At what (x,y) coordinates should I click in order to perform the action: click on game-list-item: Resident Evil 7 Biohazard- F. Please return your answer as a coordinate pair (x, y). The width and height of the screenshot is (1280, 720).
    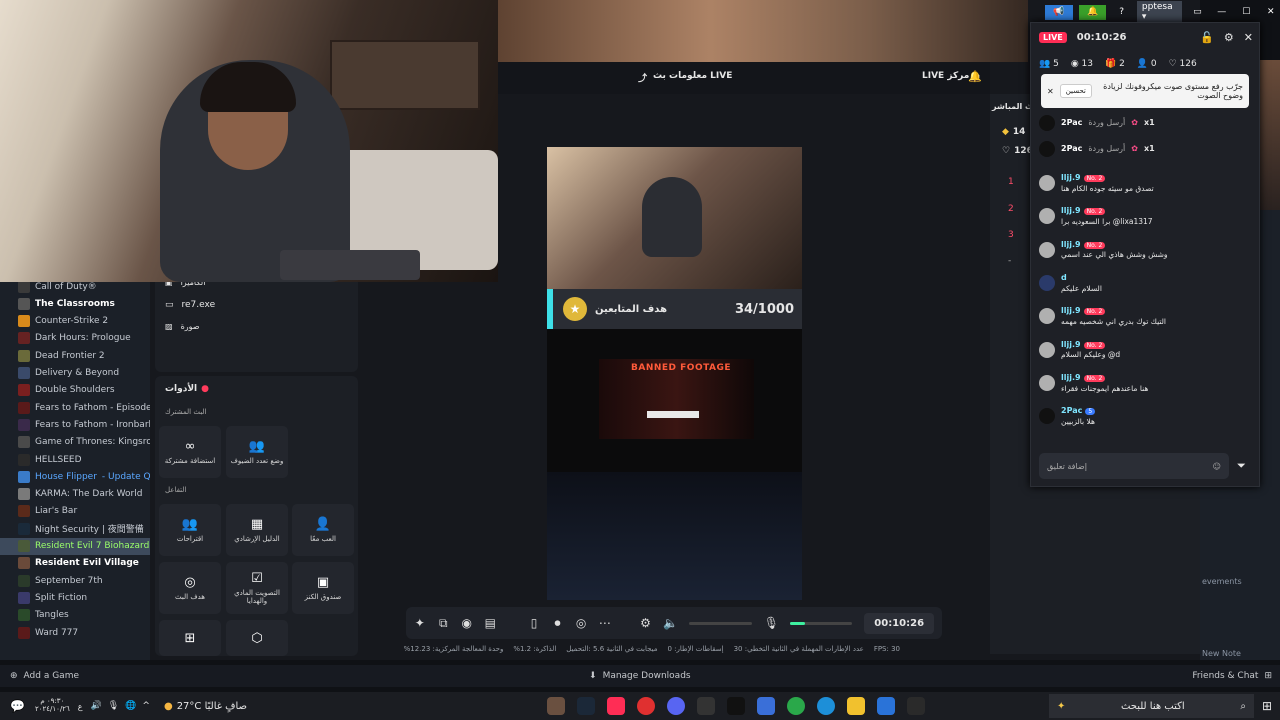
    Looking at the image, I should click on (75, 546).